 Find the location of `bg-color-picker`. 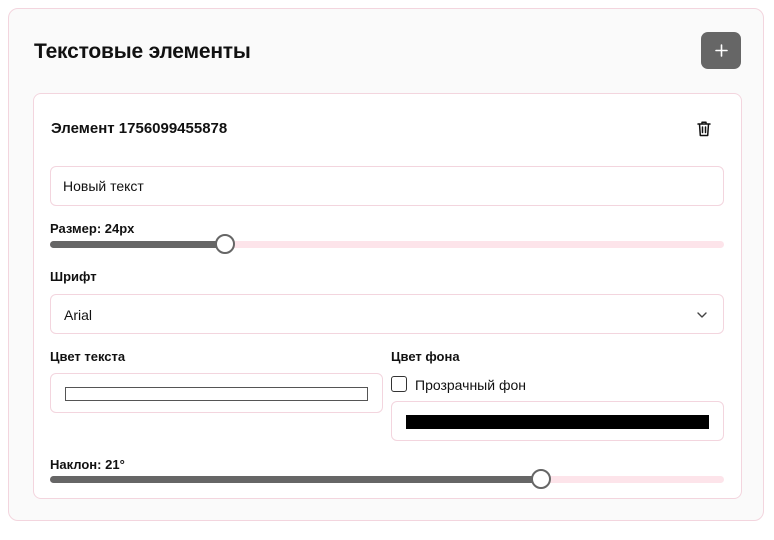

bg-color-picker is located at coordinates (557, 421).